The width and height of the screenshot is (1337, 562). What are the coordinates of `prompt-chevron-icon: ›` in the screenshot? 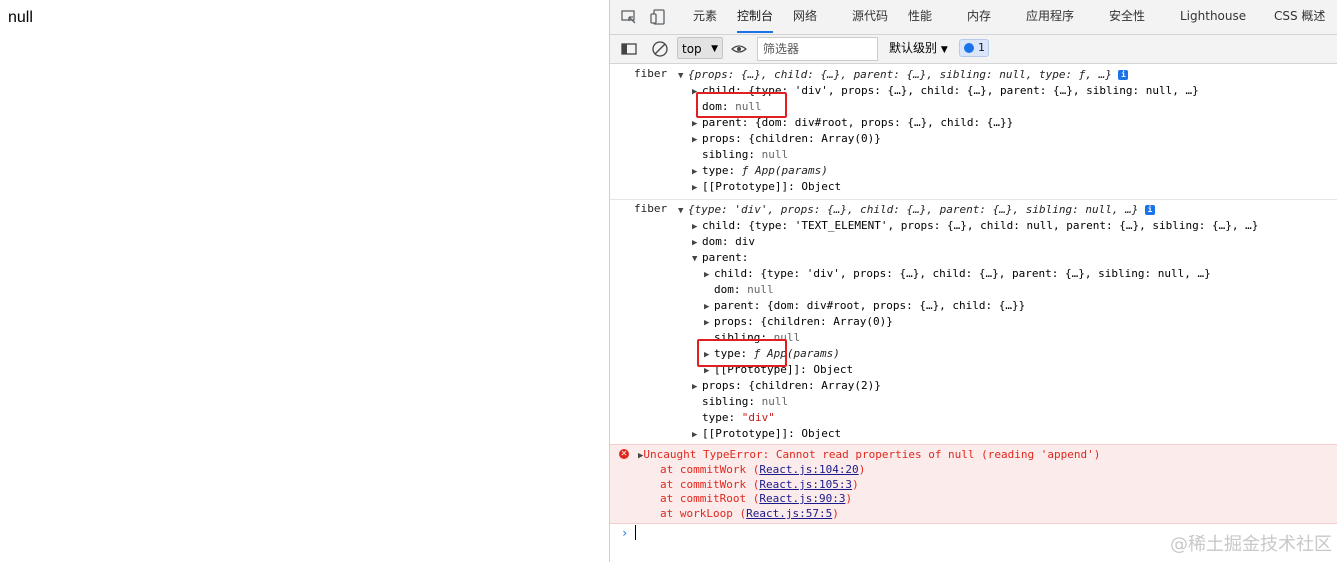 It's located at (625, 533).